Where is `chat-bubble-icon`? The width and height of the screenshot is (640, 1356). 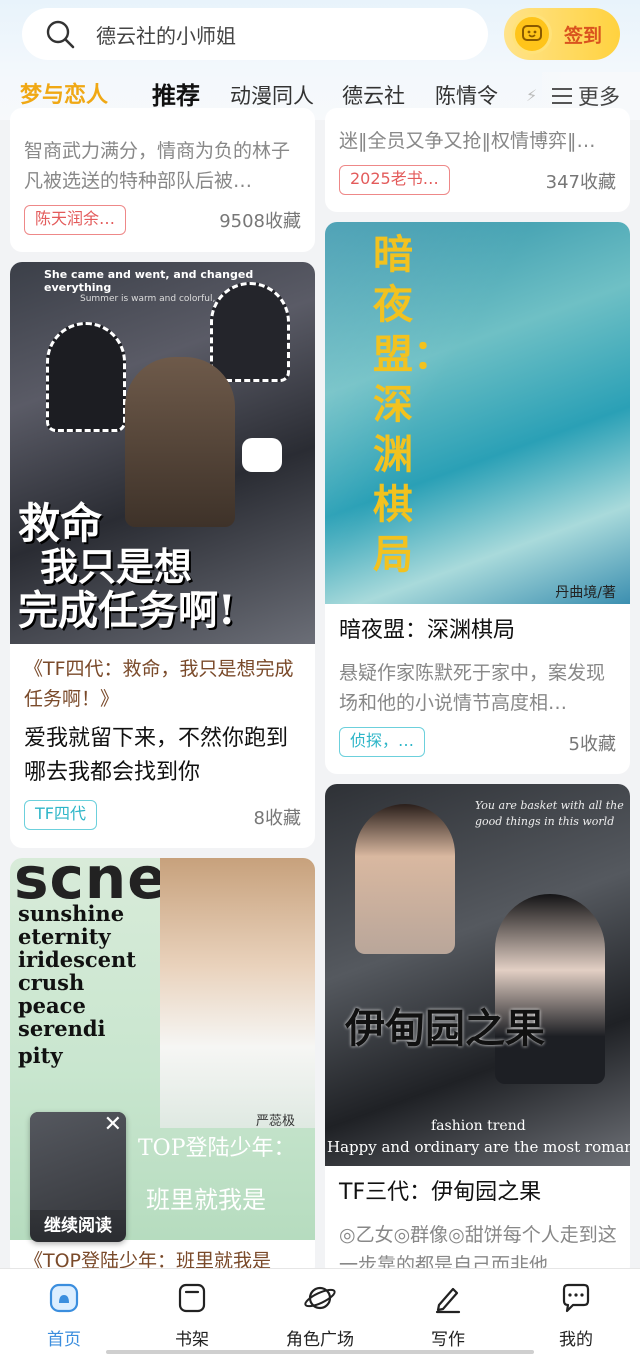 chat-bubble-icon is located at coordinates (576, 1298).